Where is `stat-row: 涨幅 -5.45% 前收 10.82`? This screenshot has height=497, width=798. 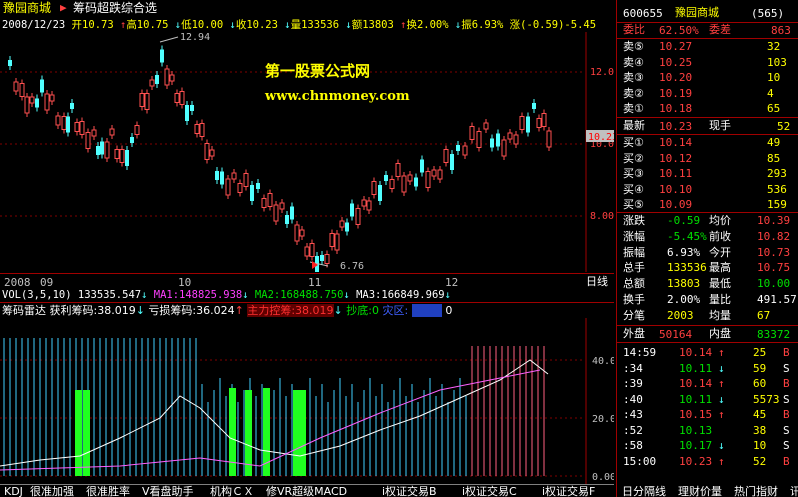 stat-row: 涨幅 -5.45% 前收 10.82 is located at coordinates (707, 236).